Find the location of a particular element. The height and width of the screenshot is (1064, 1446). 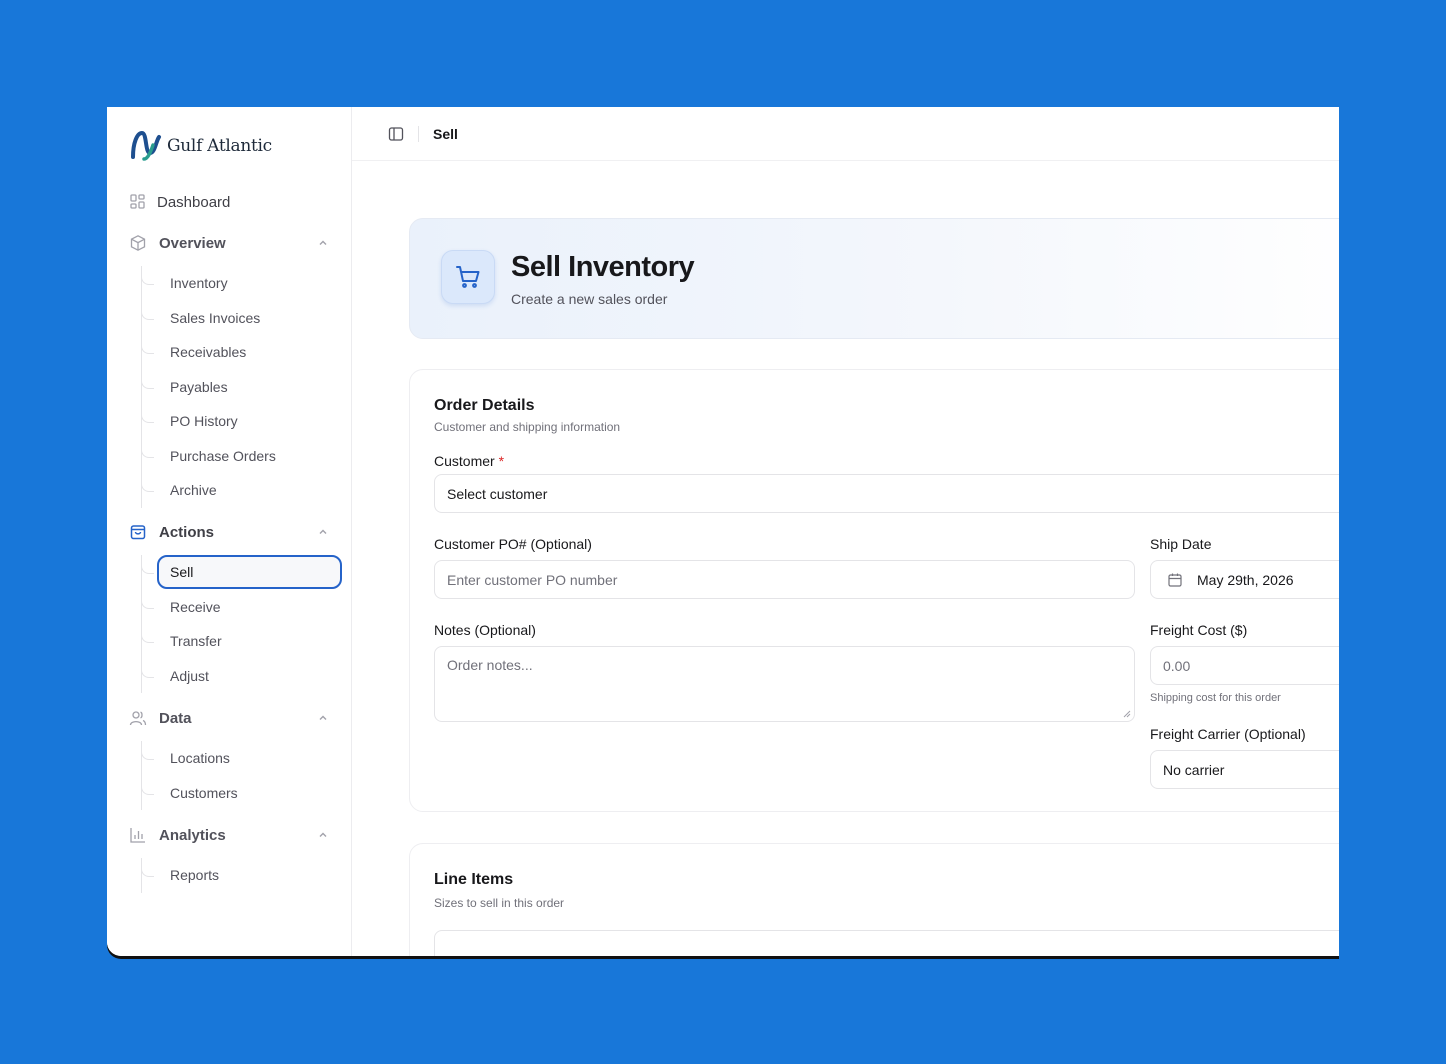

sidebar-item-adjust: Adjust is located at coordinates (235, 676).